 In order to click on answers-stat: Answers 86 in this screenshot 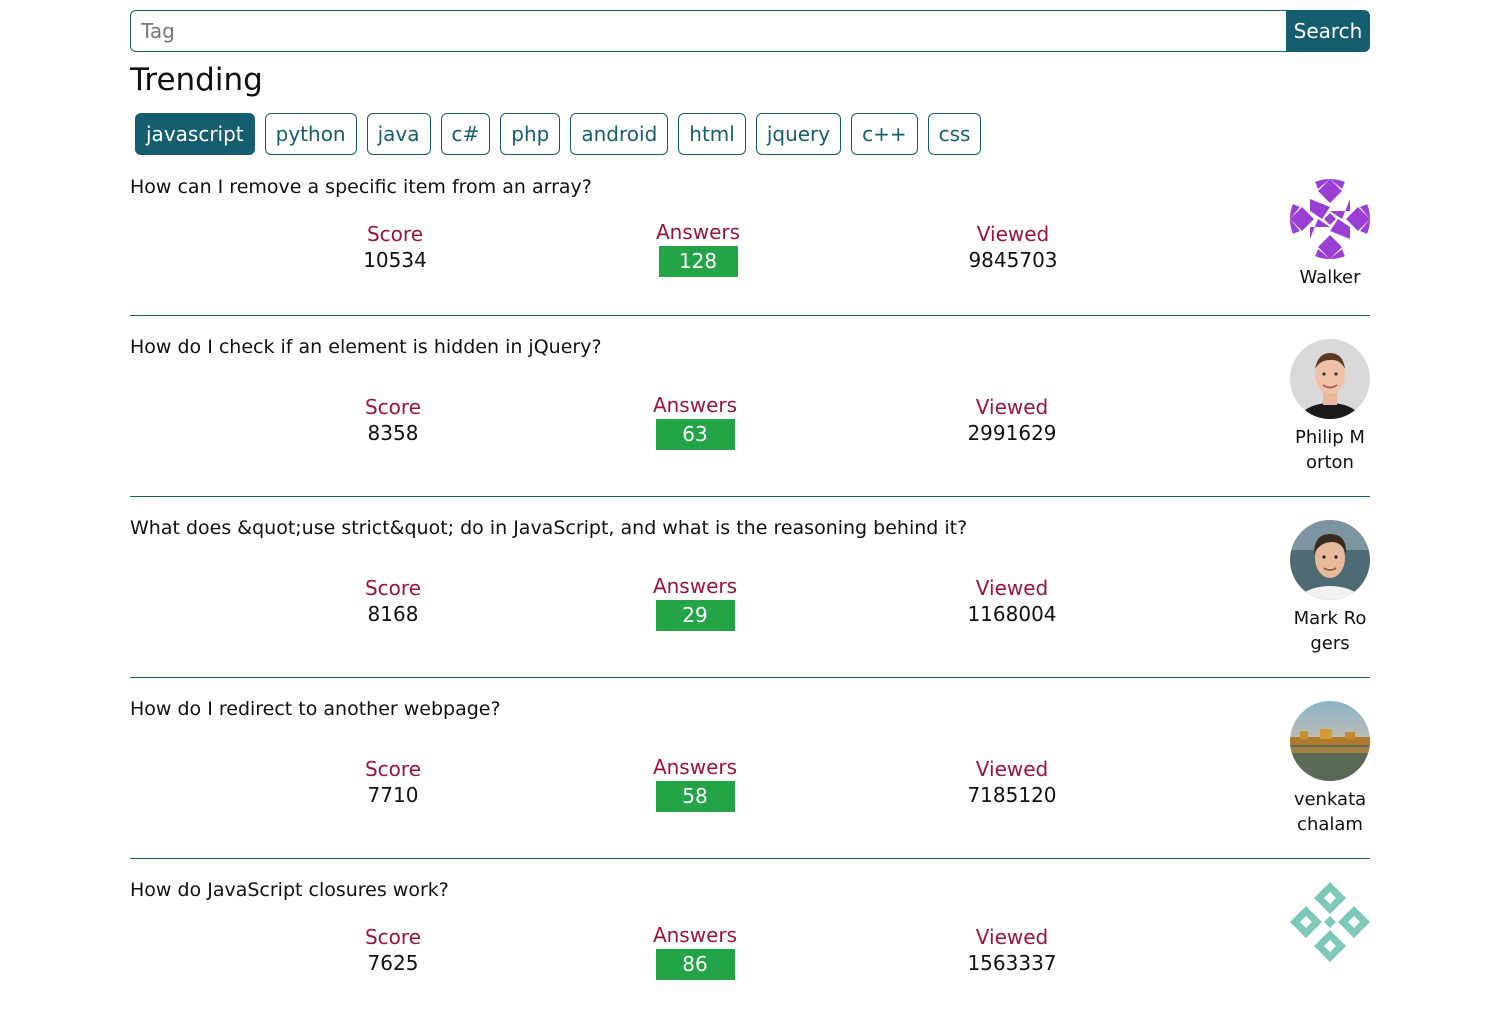, I will do `click(695, 951)`.